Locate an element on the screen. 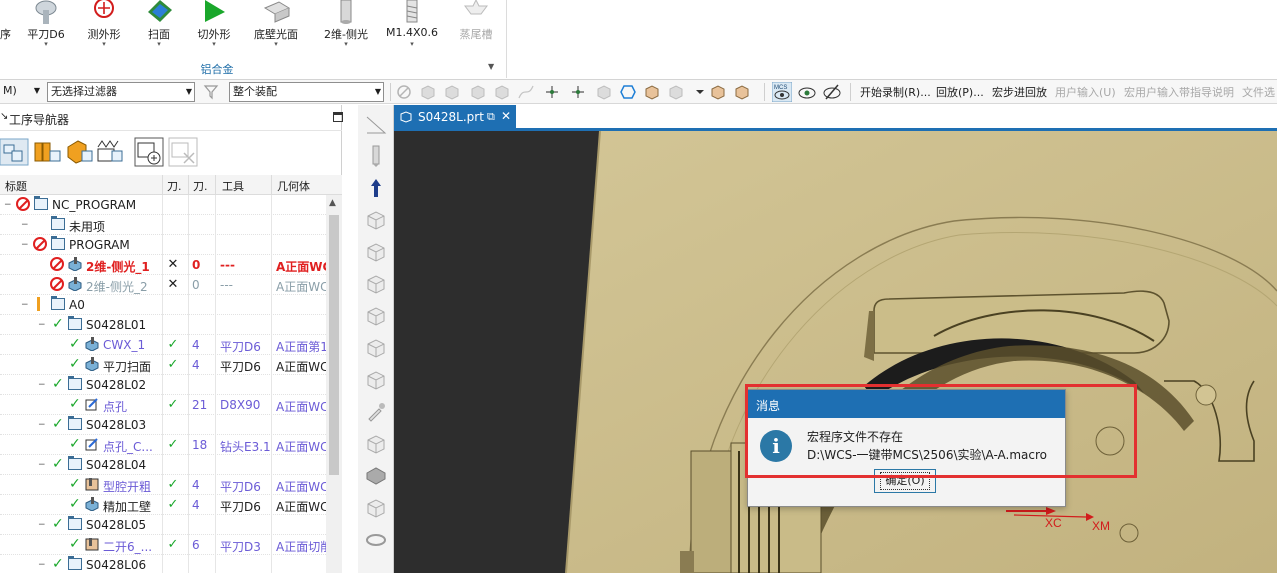 The width and height of the screenshot is (1277, 573). layer-icon is located at coordinates (376, 444).